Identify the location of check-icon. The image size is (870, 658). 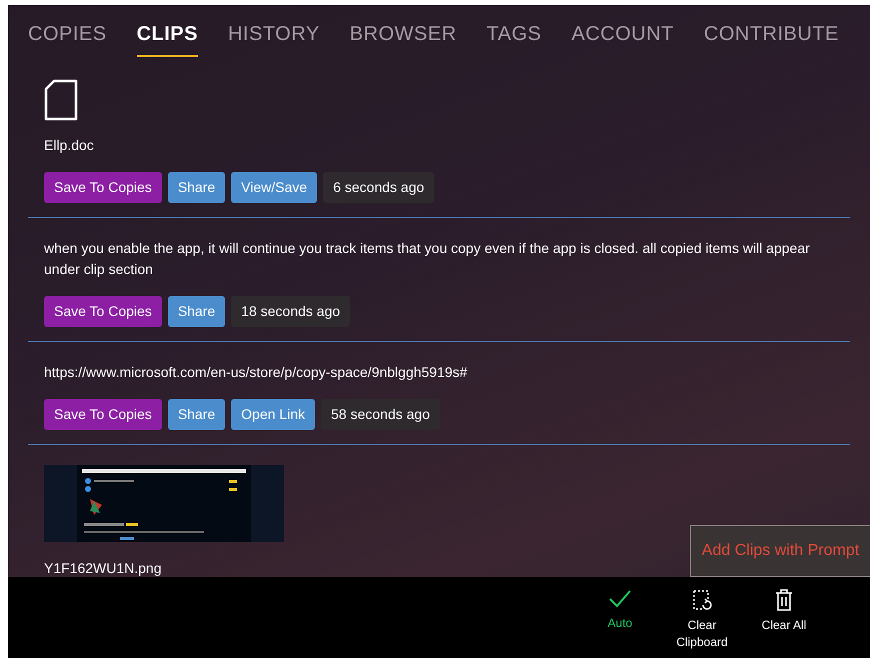
(620, 599).